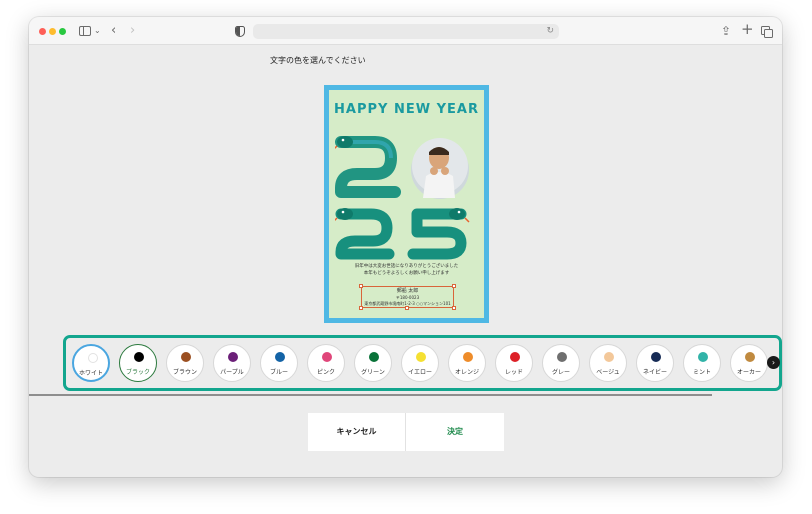 The image size is (812, 514). I want to click on action-bar: キャンセル 決定, so click(406, 432).